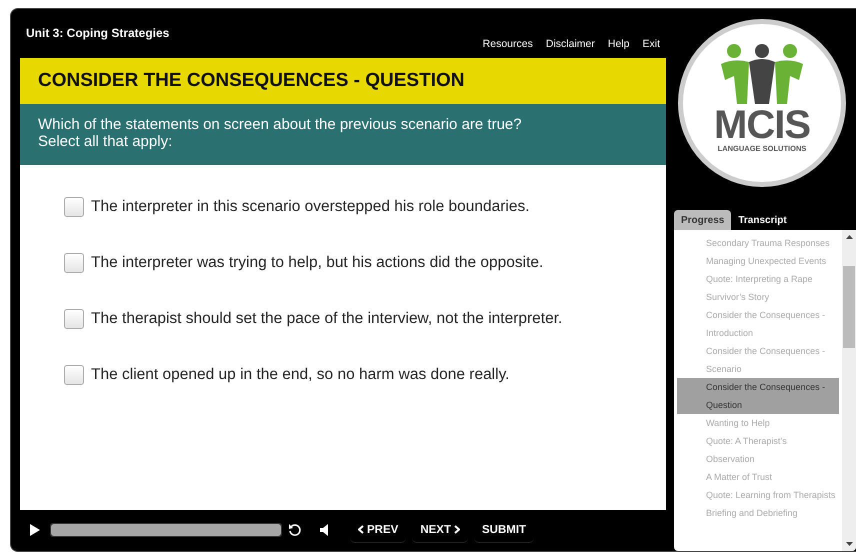 The image size is (866, 560). I want to click on scroll-up-icon, so click(849, 237).